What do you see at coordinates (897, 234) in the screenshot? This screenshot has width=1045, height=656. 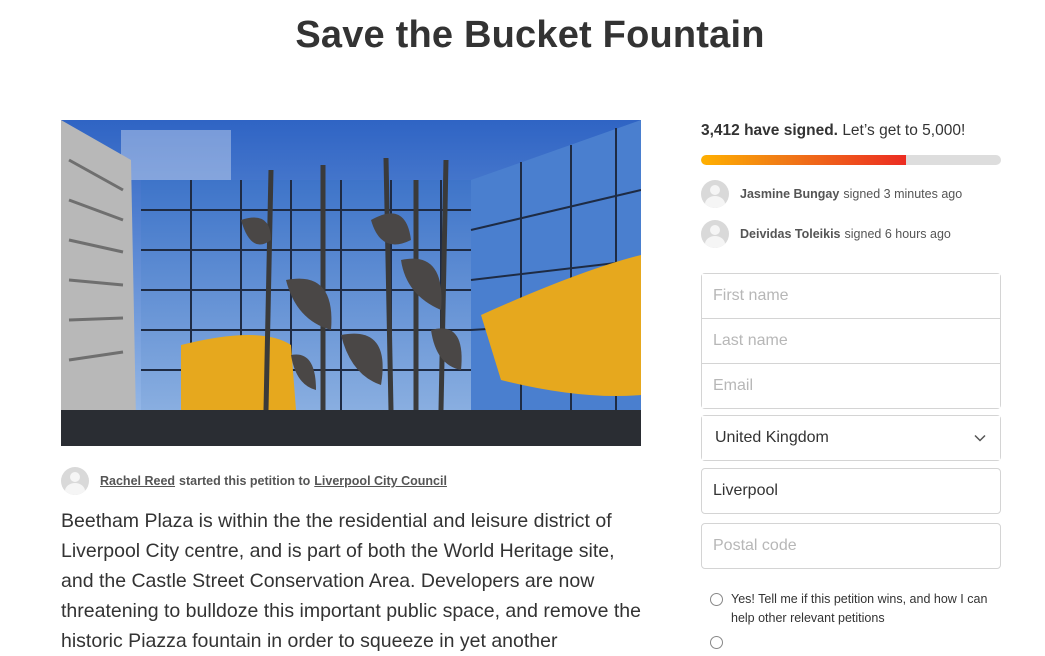 I see `signer-time: signed 6 hours ago` at bounding box center [897, 234].